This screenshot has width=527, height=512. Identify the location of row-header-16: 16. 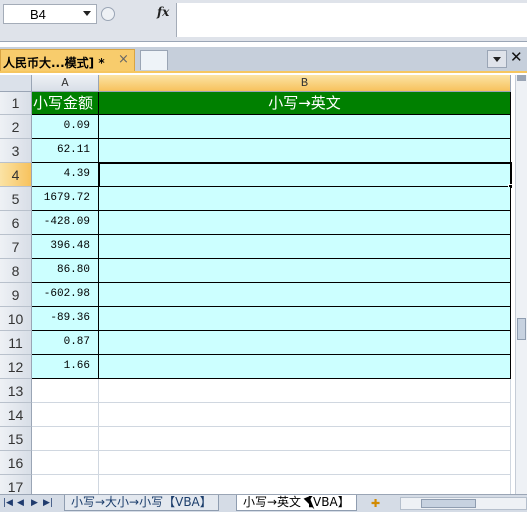
(16, 463).